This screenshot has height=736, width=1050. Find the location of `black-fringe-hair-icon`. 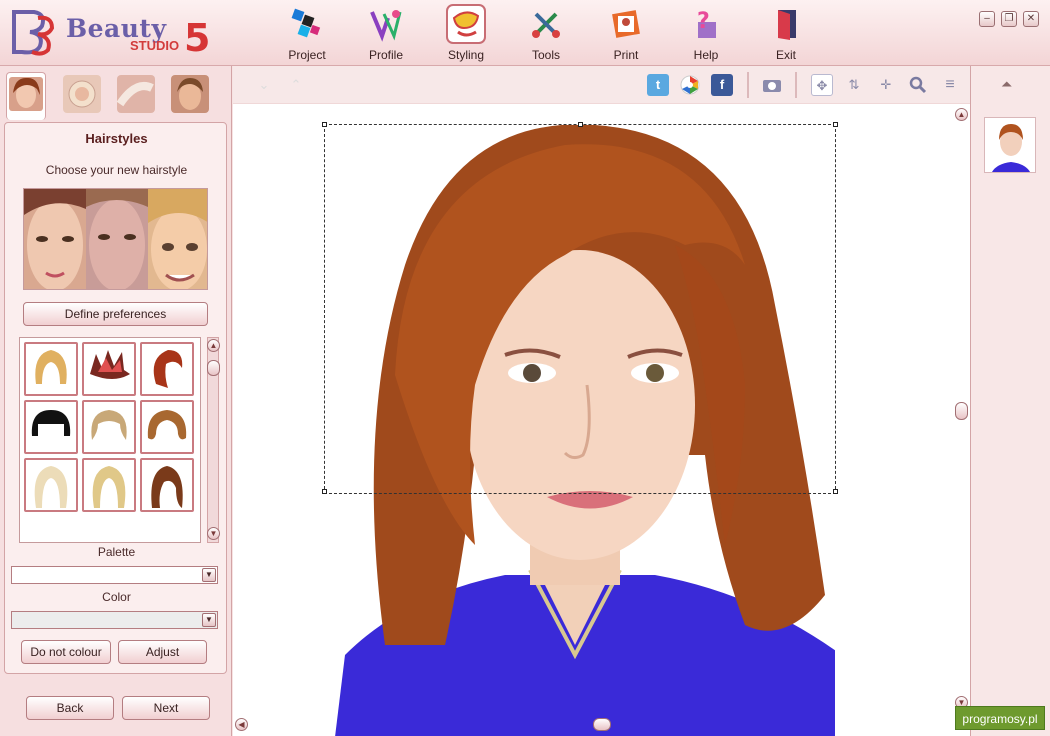

black-fringe-hair-icon is located at coordinates (51, 423).